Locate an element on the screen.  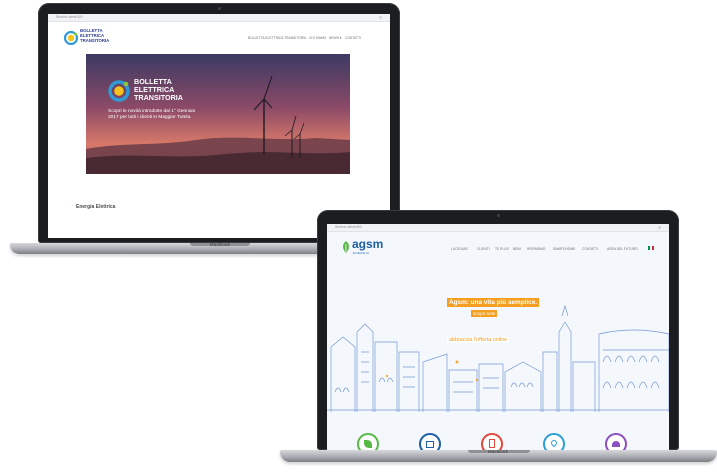
nav-item-area: AREA DEL FUTURO is located at coordinates (622, 249).